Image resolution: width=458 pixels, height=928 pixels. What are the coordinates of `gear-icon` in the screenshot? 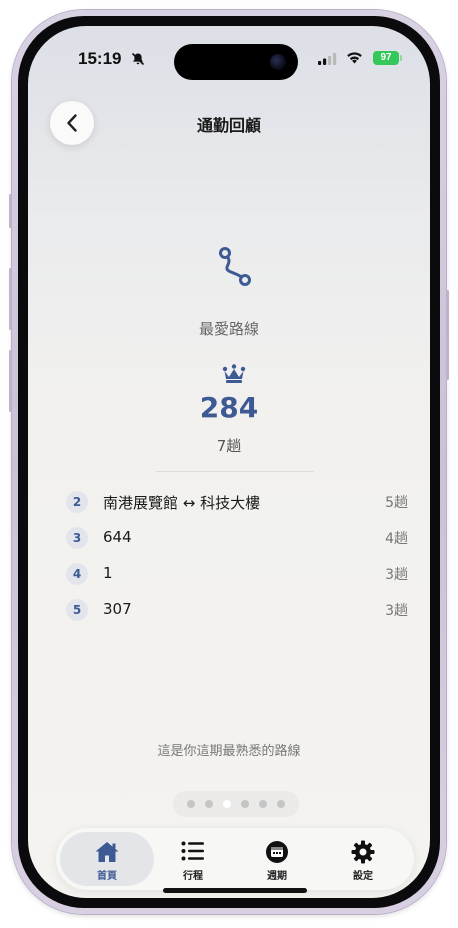 It's located at (363, 852).